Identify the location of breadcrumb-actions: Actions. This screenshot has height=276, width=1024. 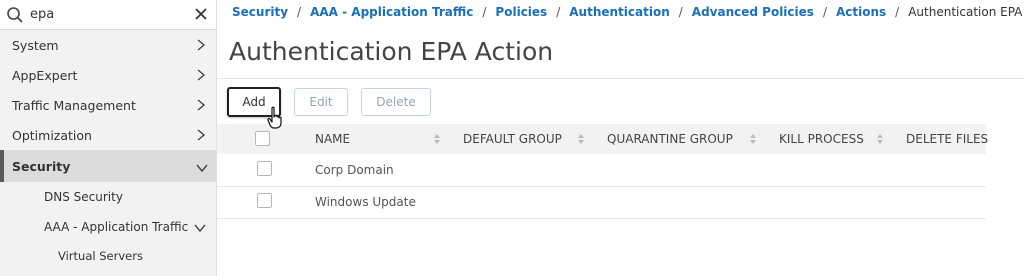
(861, 12).